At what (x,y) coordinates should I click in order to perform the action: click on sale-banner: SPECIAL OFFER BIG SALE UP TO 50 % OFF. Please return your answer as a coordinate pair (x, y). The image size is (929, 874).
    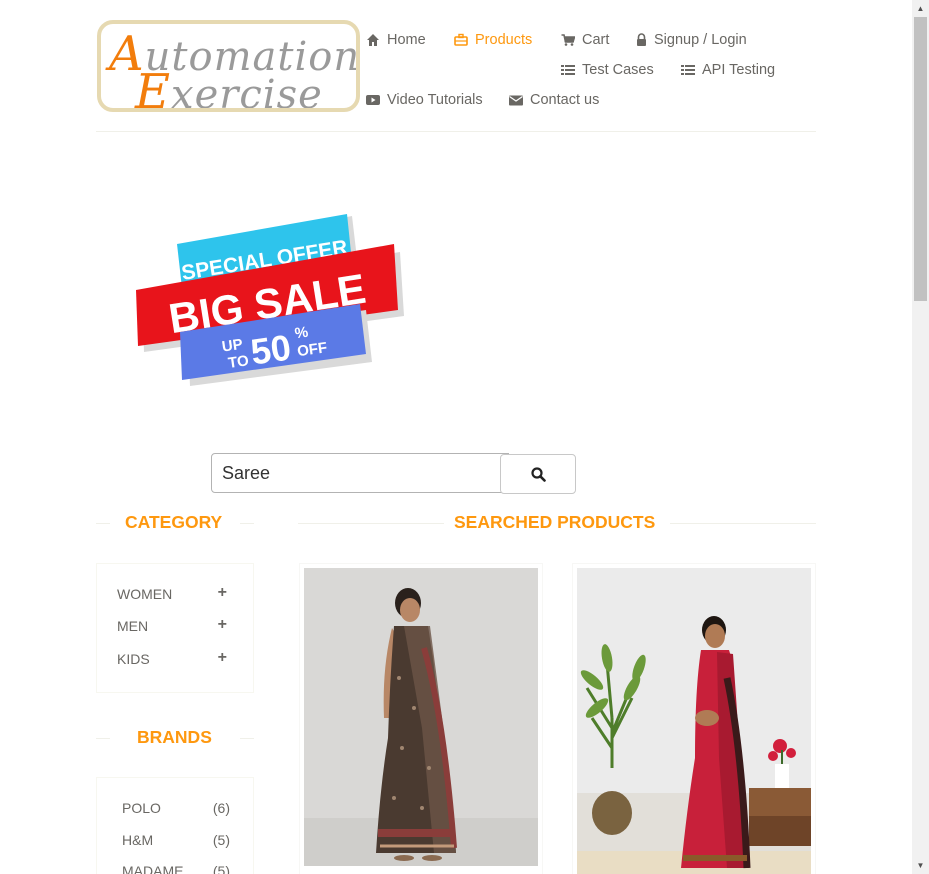
    Looking at the image, I should click on (270, 300).